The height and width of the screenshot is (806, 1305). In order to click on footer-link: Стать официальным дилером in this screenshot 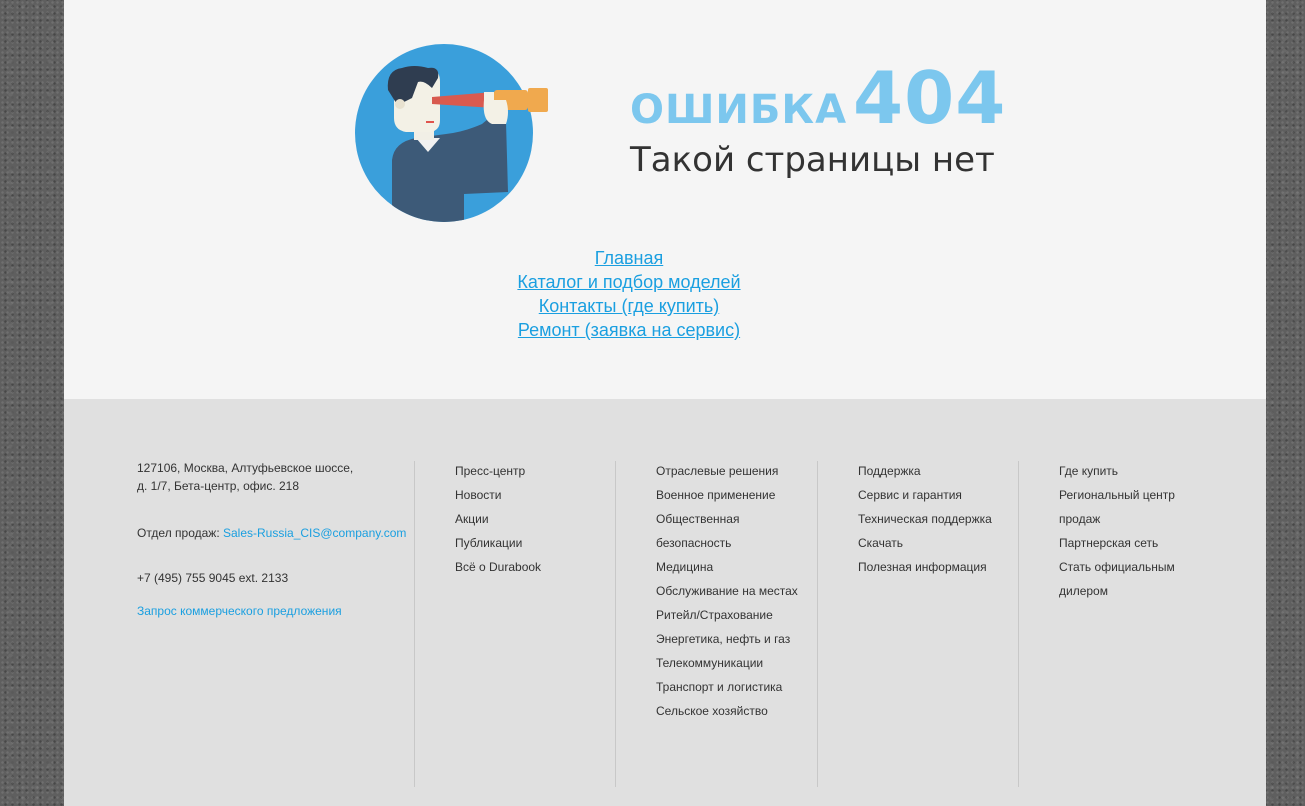, I will do `click(1121, 579)`.